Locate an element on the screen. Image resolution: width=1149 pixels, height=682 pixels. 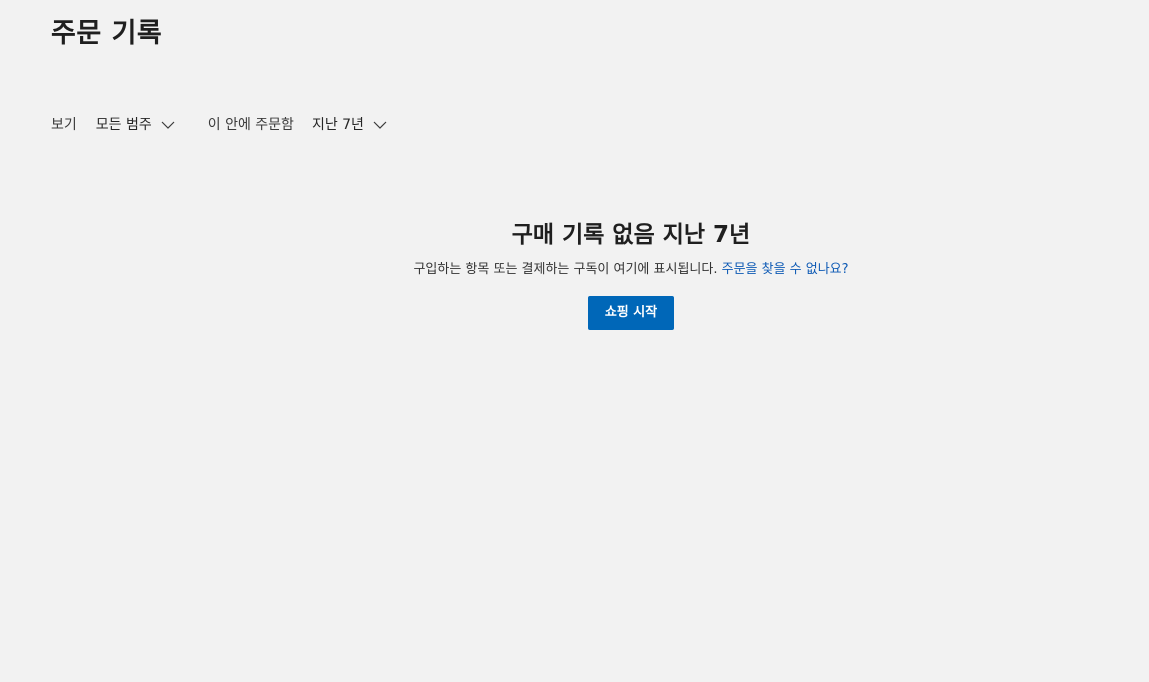
category-dropdown-value: 모든 범주 is located at coordinates (123, 125).